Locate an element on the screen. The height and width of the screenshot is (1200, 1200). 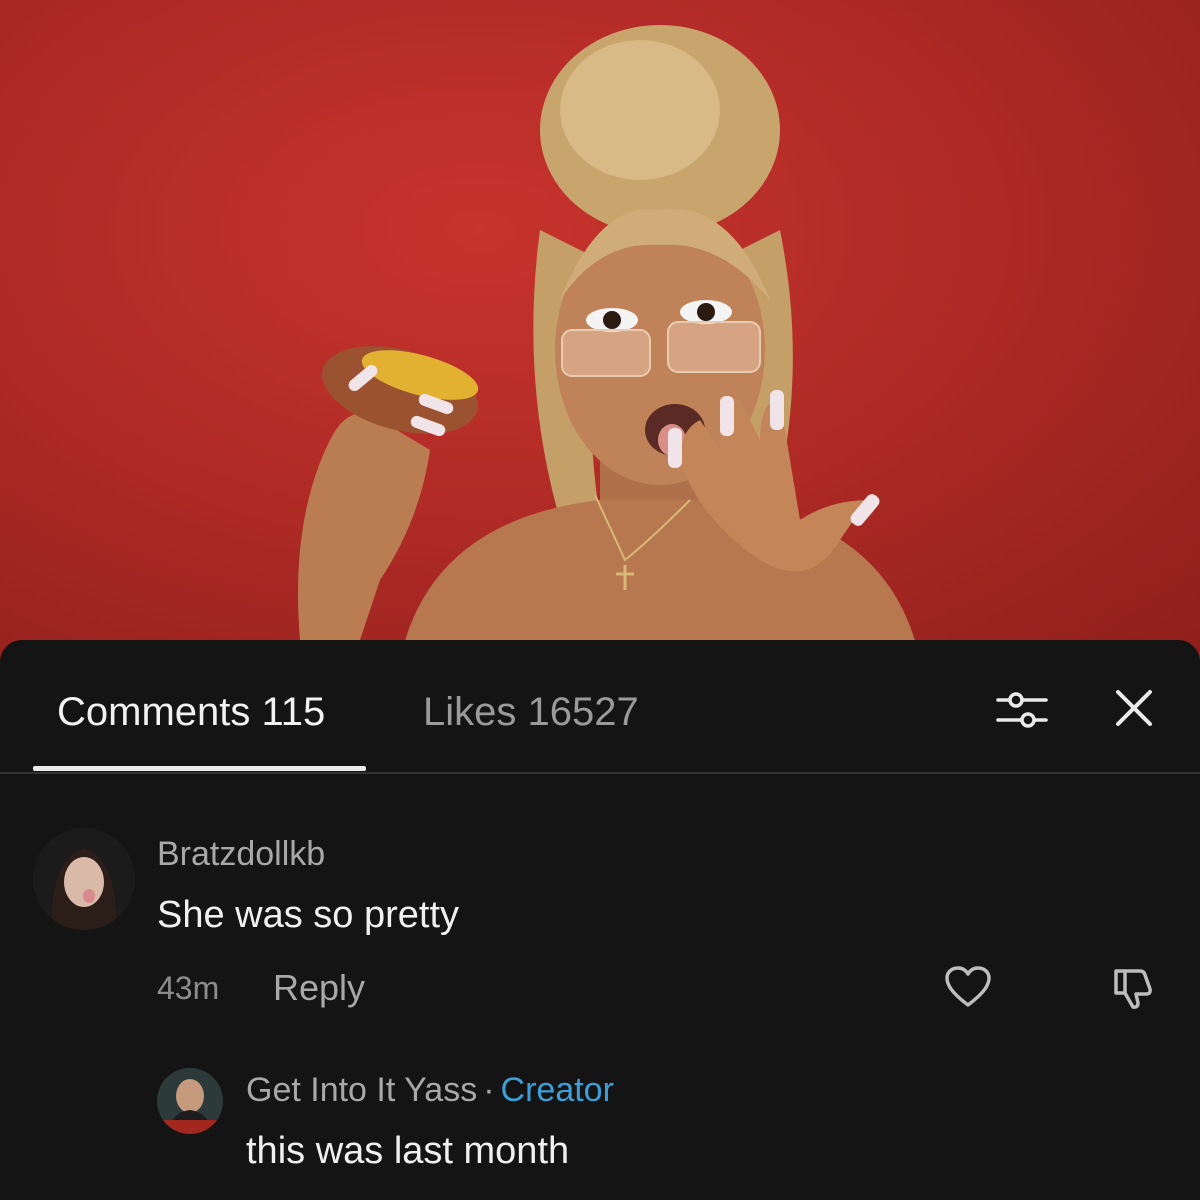
sliders-icon is located at coordinates (1022, 710).